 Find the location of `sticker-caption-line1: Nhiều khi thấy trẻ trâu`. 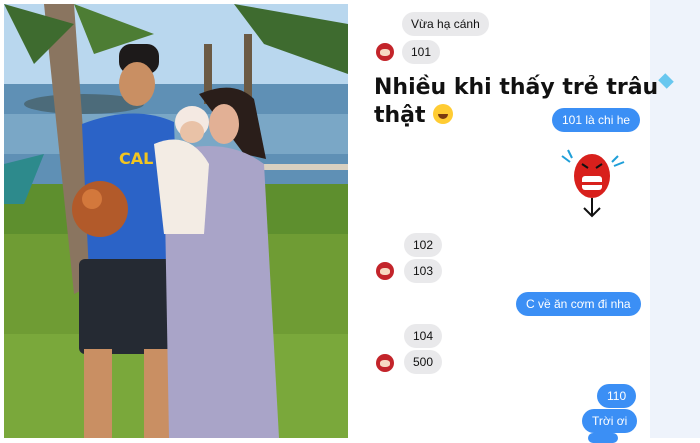

sticker-caption-line1: Nhiều khi thấy trẻ trâu is located at coordinates (516, 87).